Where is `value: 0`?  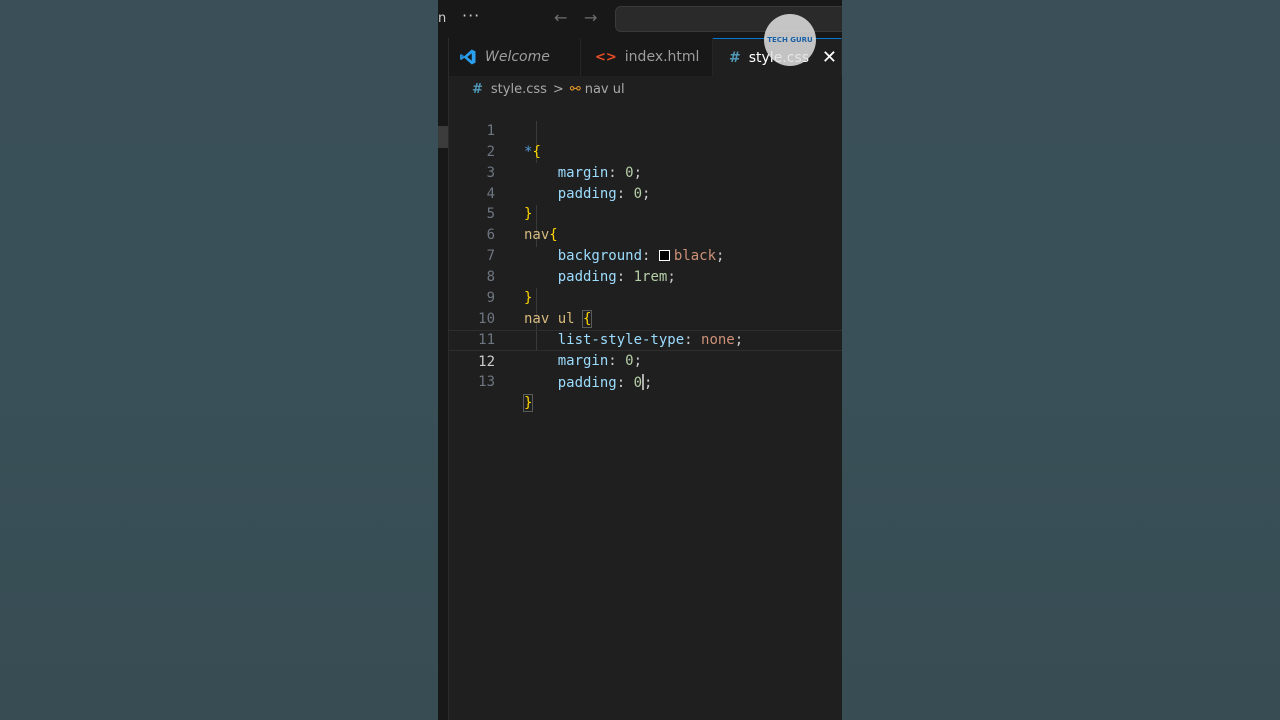 value: 0 is located at coordinates (638, 382).